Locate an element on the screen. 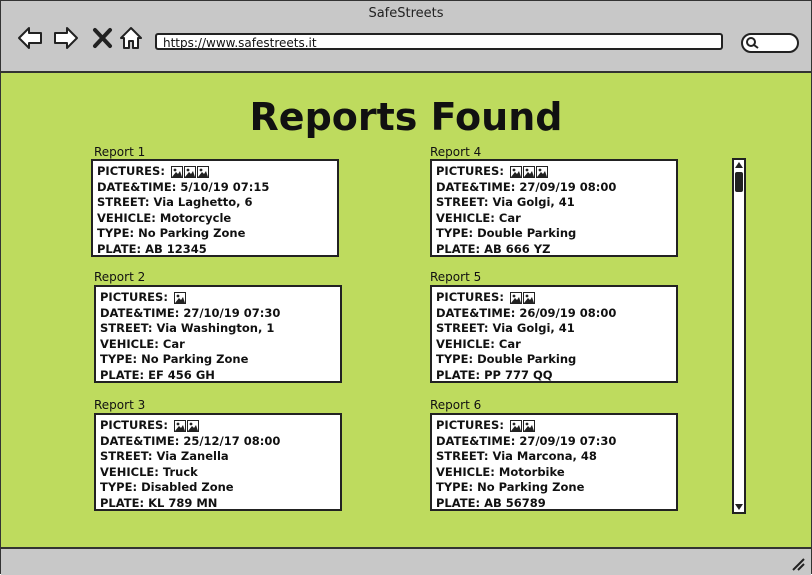  arrow-left-icon is located at coordinates (30, 38).